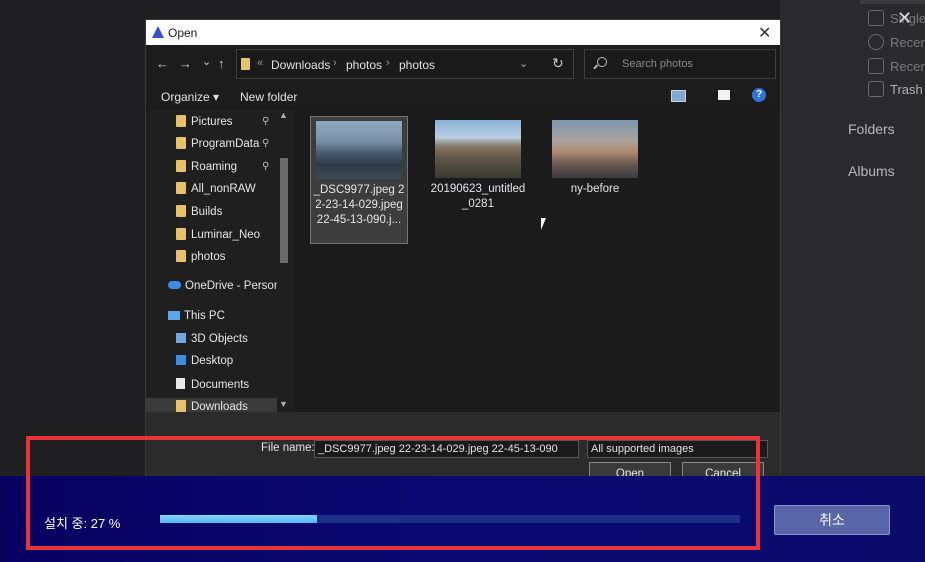  What do you see at coordinates (595, 189) in the screenshot?
I see `file-name-label: ny-before` at bounding box center [595, 189].